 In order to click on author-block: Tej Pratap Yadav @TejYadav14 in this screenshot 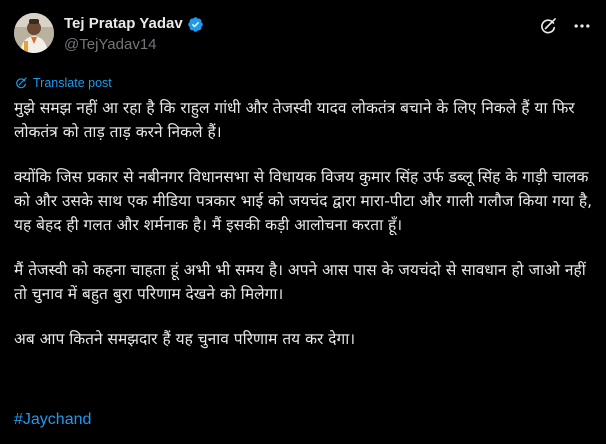, I will do `click(134, 34)`.